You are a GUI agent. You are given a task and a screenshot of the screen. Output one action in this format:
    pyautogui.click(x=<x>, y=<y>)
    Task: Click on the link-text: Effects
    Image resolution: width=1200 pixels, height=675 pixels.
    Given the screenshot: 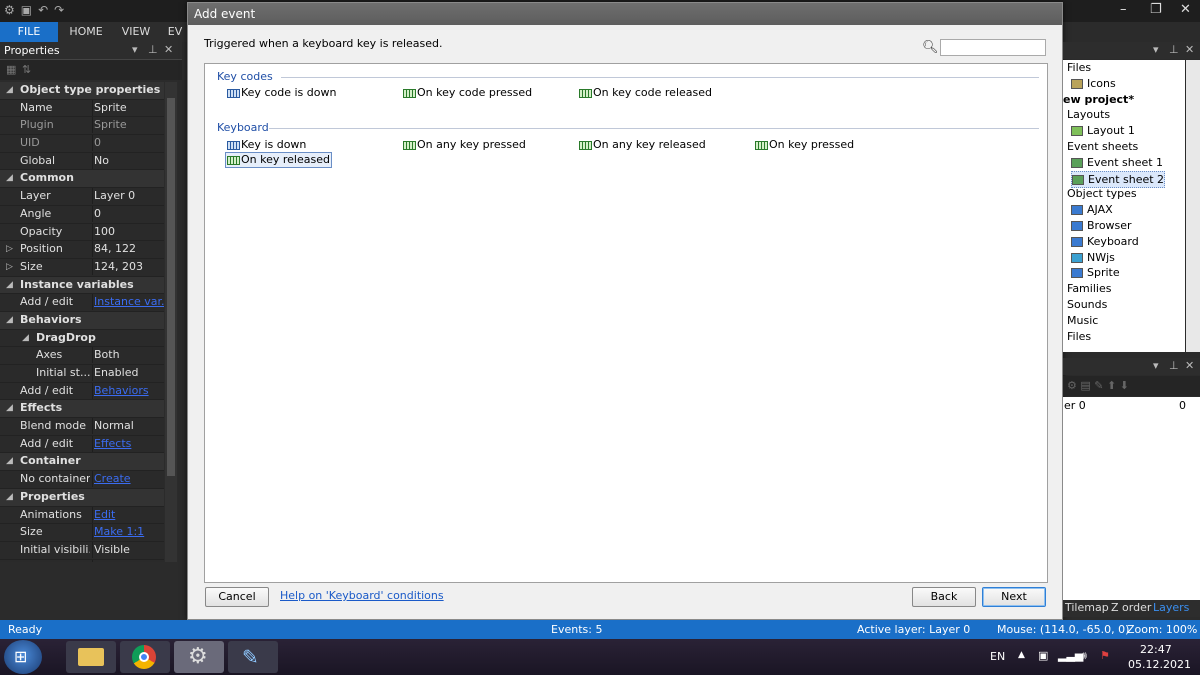 What is the action you would take?
    pyautogui.click(x=112, y=443)
    